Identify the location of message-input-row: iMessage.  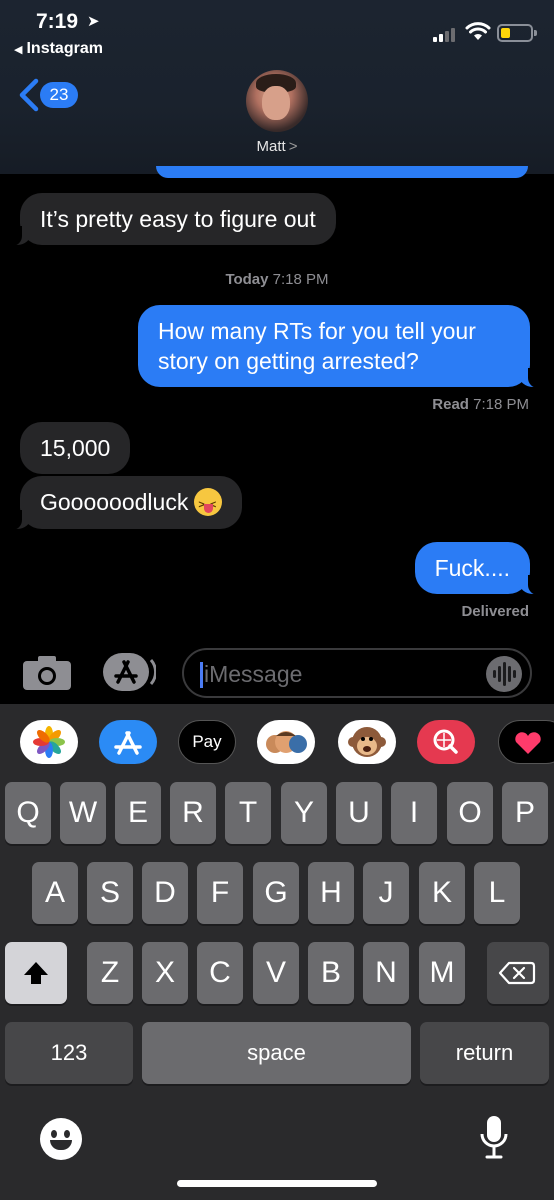
(277, 672).